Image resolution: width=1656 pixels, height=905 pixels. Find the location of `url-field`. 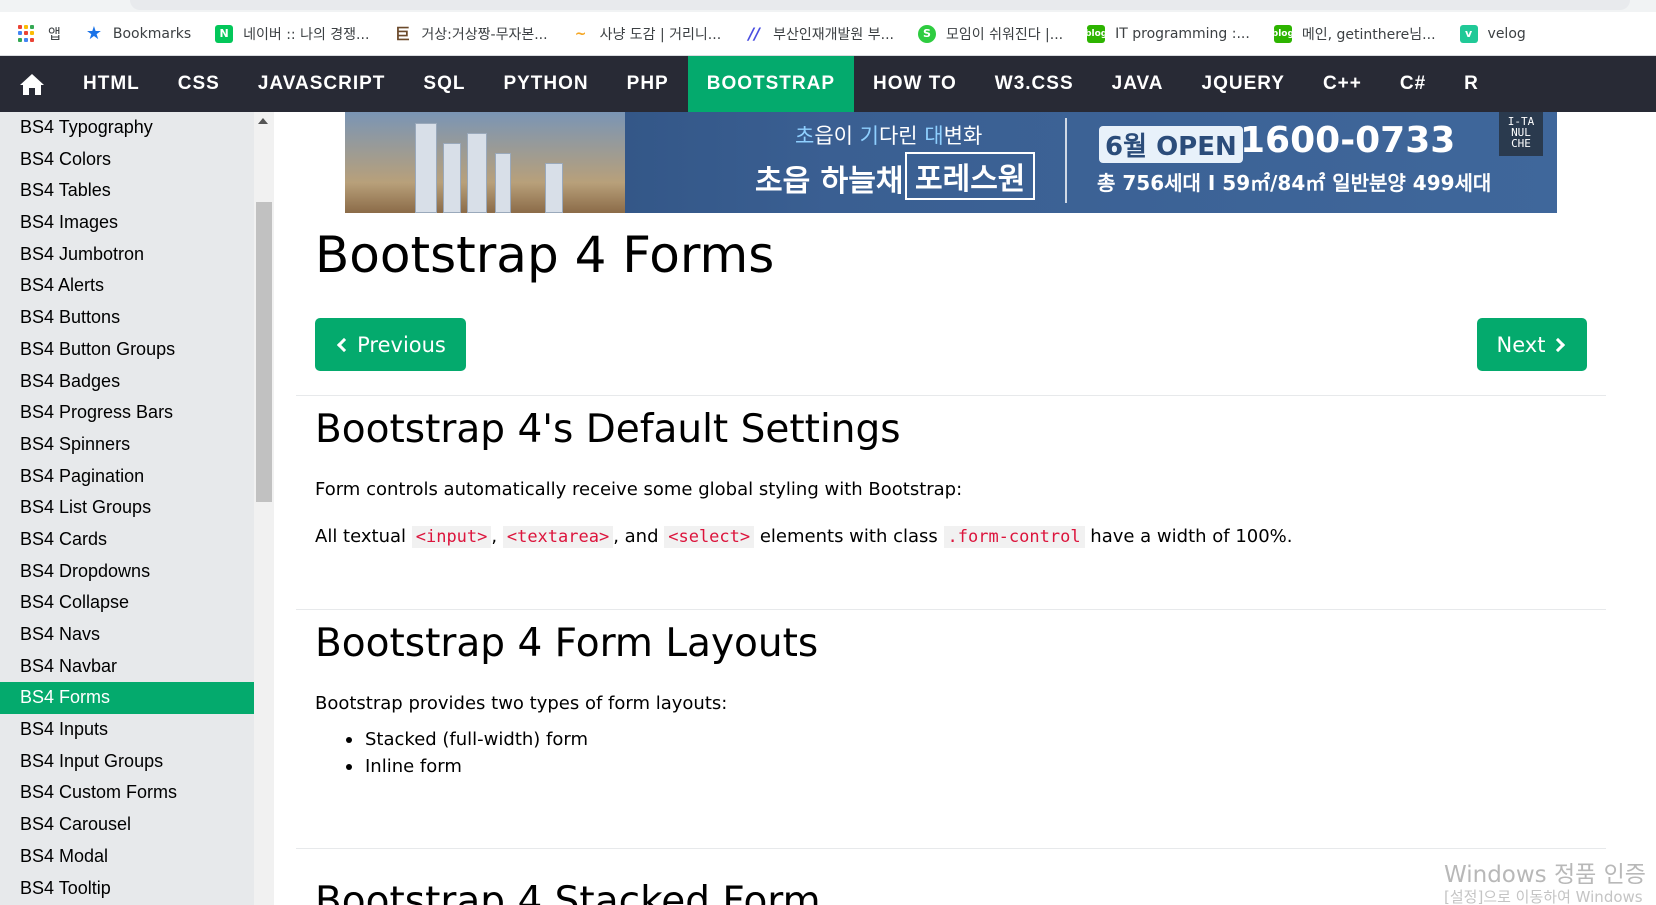

url-field is located at coordinates (880, 5).